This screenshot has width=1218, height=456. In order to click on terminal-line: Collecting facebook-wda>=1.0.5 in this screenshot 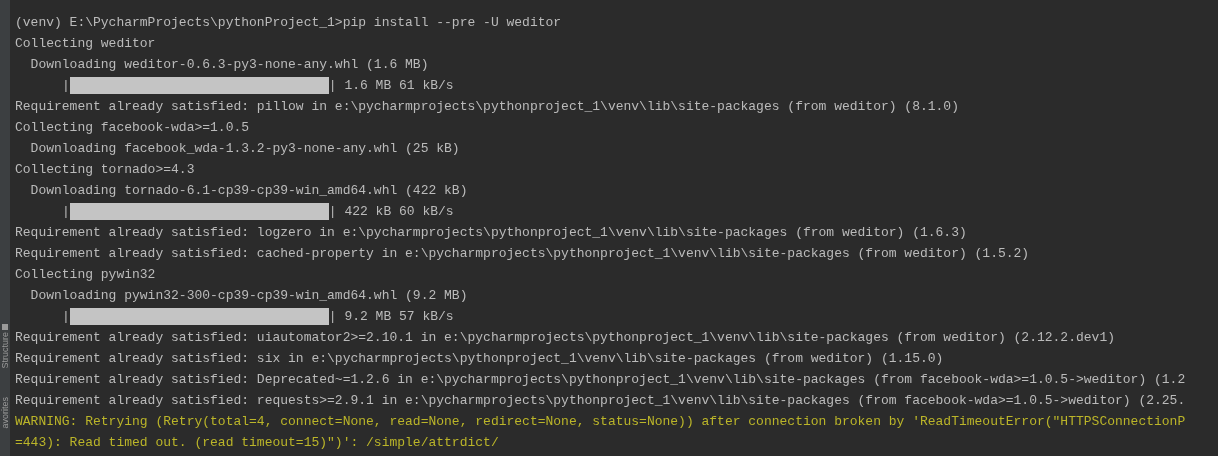, I will do `click(133, 128)`.